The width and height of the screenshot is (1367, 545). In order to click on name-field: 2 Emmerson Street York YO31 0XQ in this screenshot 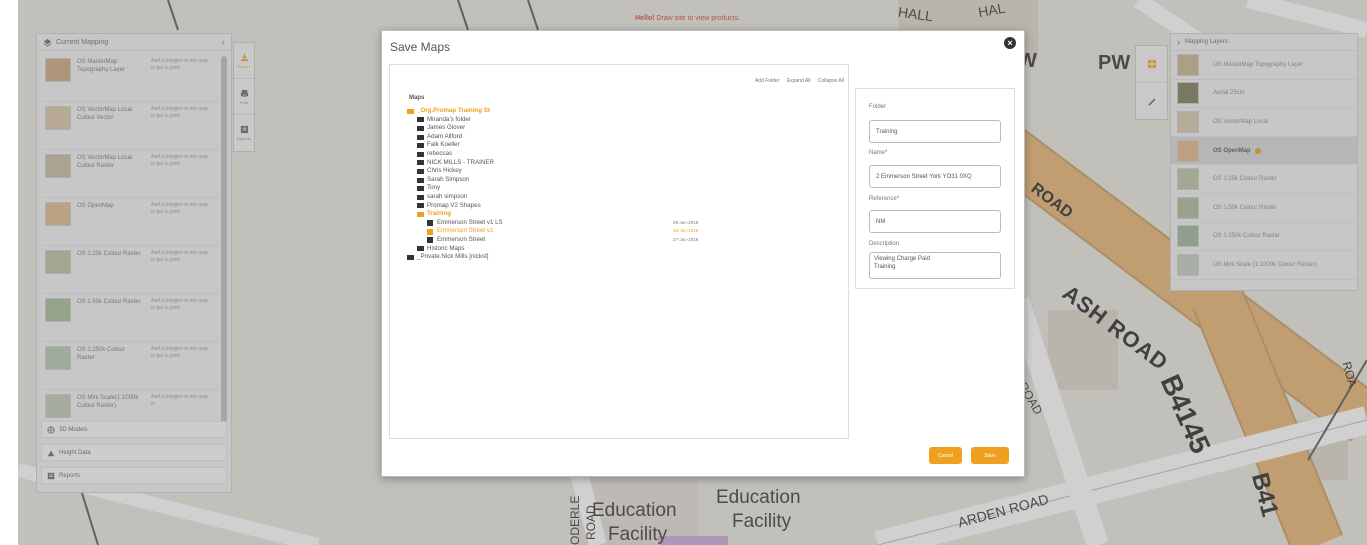, I will do `click(935, 176)`.